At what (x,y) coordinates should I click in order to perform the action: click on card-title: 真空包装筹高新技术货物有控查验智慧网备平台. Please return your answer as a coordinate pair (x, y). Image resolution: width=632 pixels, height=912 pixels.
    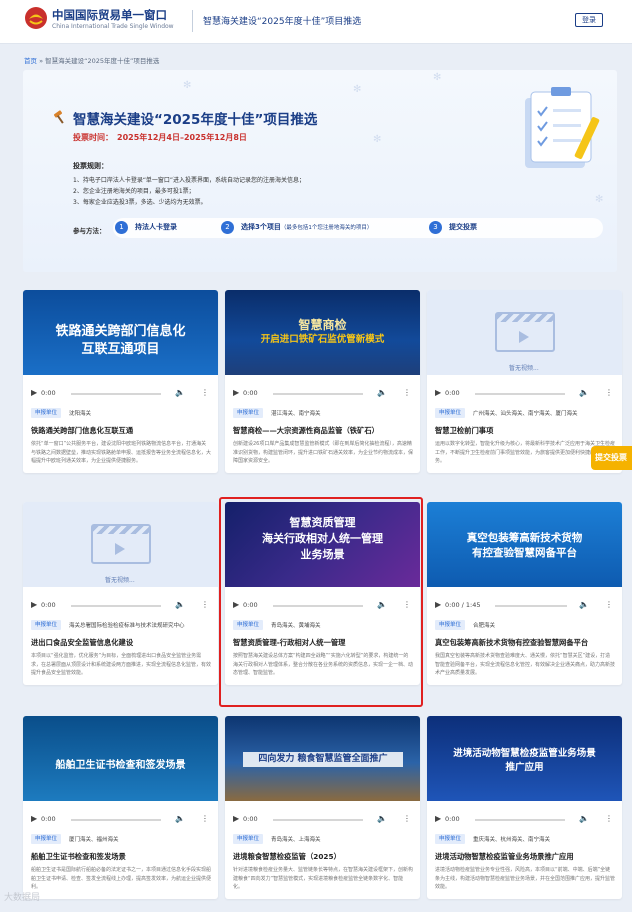
    Looking at the image, I should click on (512, 642).